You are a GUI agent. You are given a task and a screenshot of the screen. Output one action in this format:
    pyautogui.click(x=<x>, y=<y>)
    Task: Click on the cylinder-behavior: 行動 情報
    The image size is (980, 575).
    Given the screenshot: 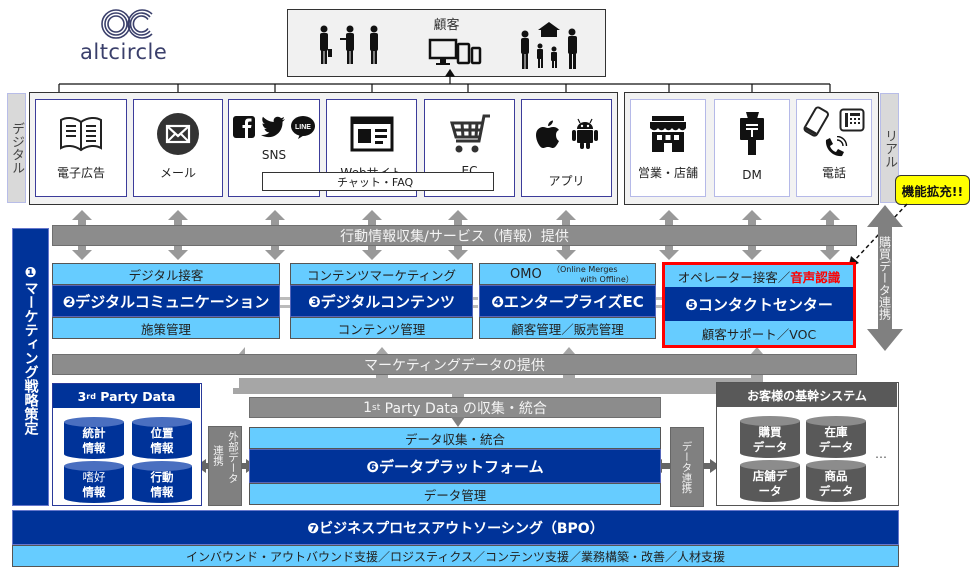 What is the action you would take?
    pyautogui.click(x=162, y=482)
    